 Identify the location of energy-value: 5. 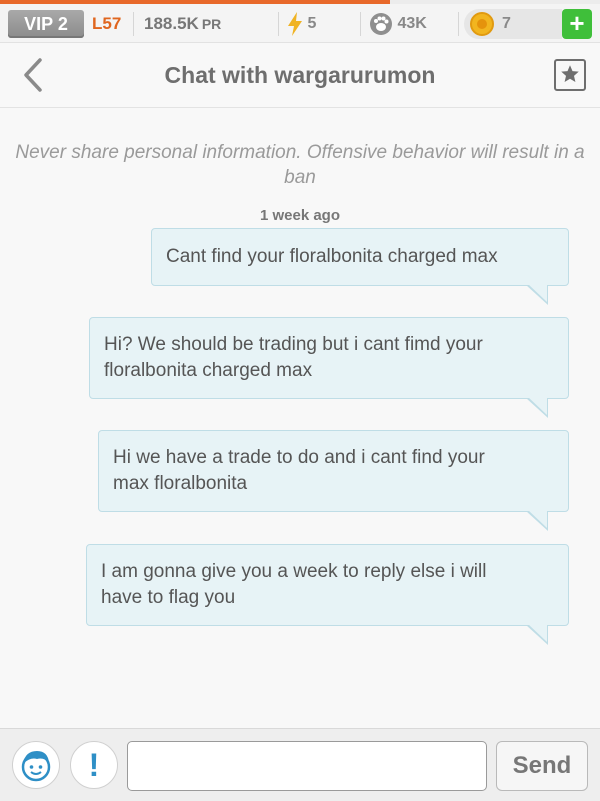
(312, 23).